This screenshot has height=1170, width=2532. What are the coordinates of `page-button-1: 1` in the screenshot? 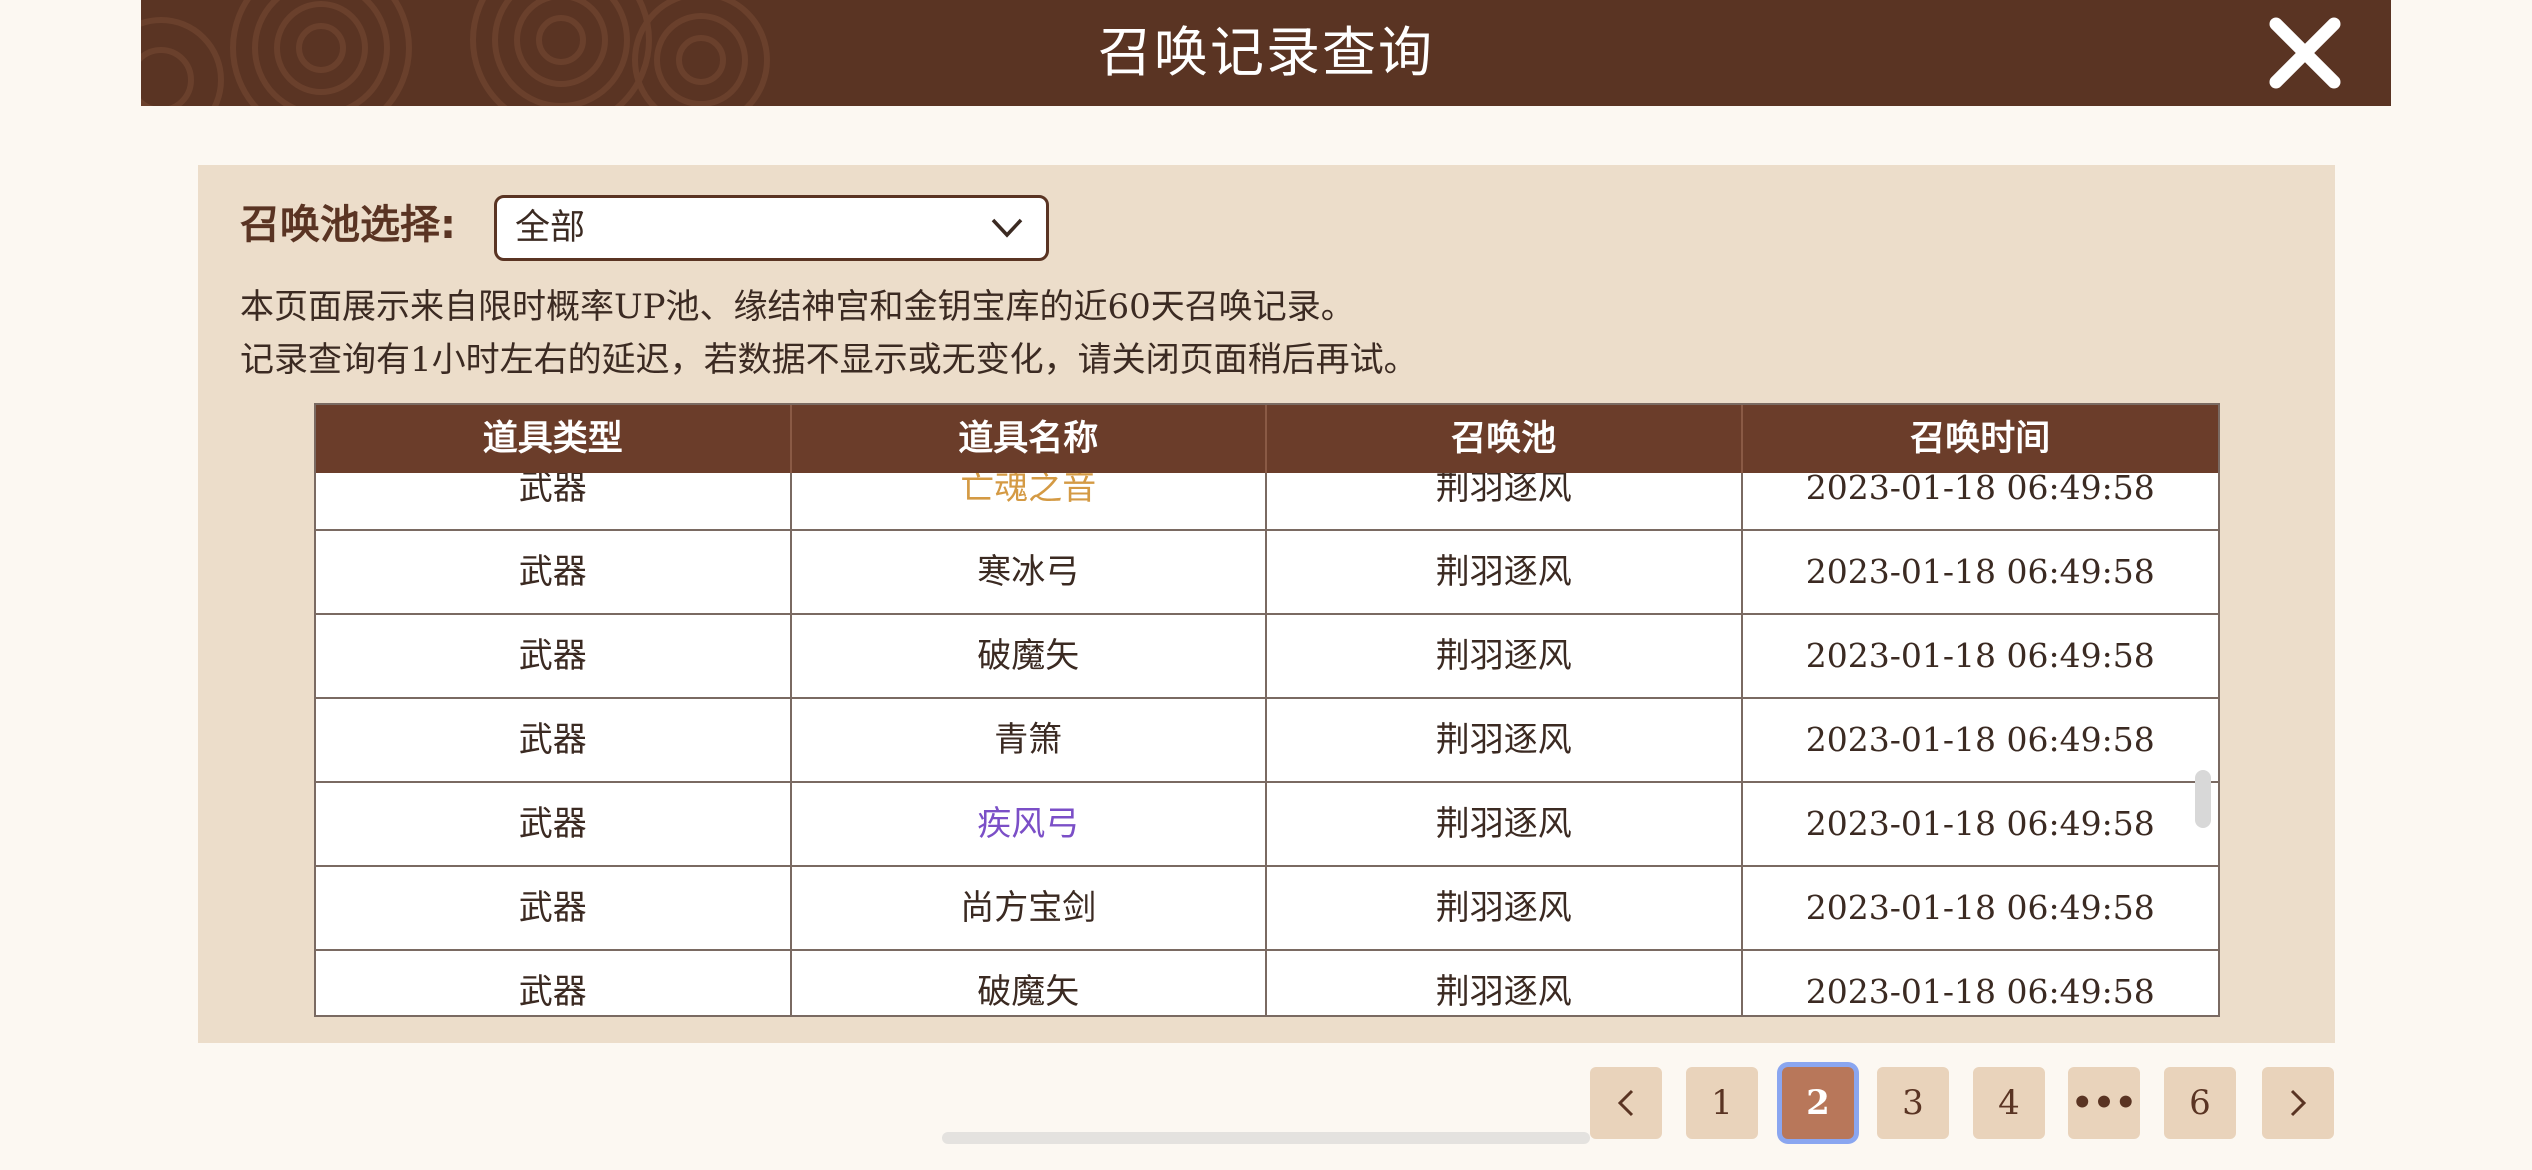 It's located at (1722, 1103).